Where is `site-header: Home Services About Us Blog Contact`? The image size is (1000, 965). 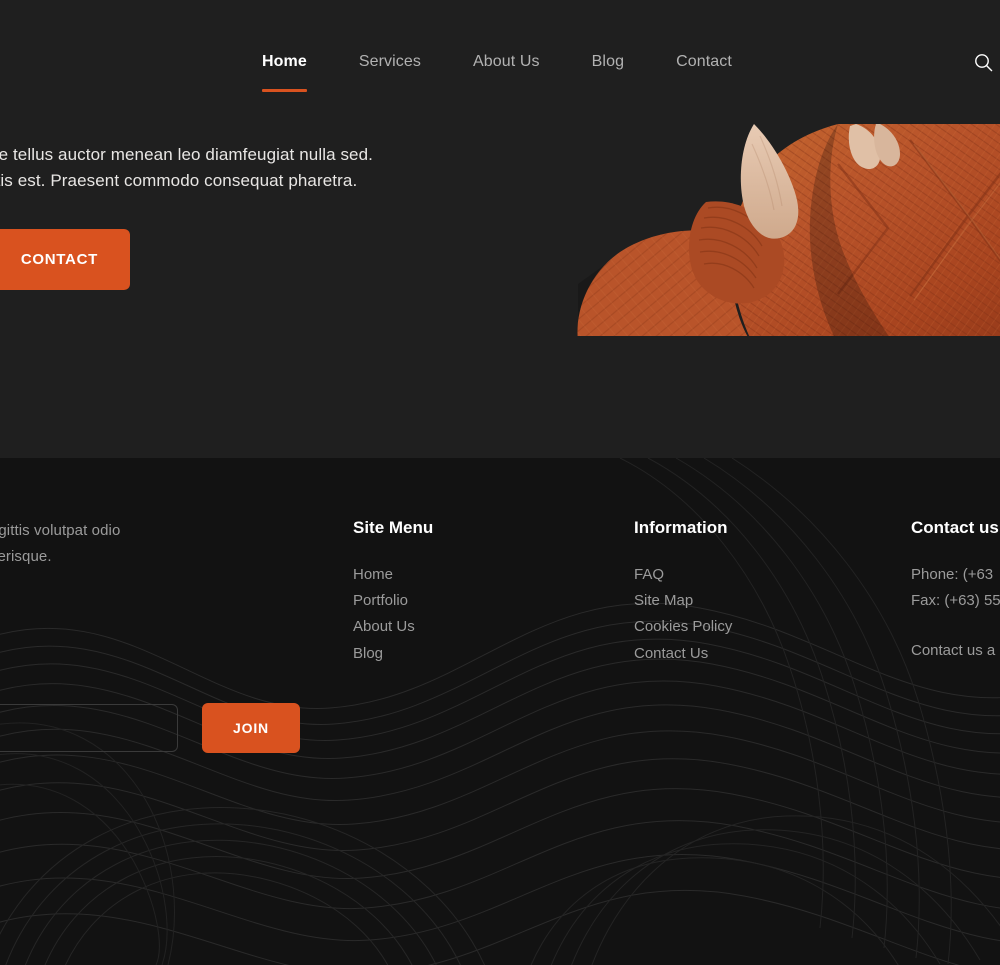 site-header: Home Services About Us Blog Contact is located at coordinates (500, 60).